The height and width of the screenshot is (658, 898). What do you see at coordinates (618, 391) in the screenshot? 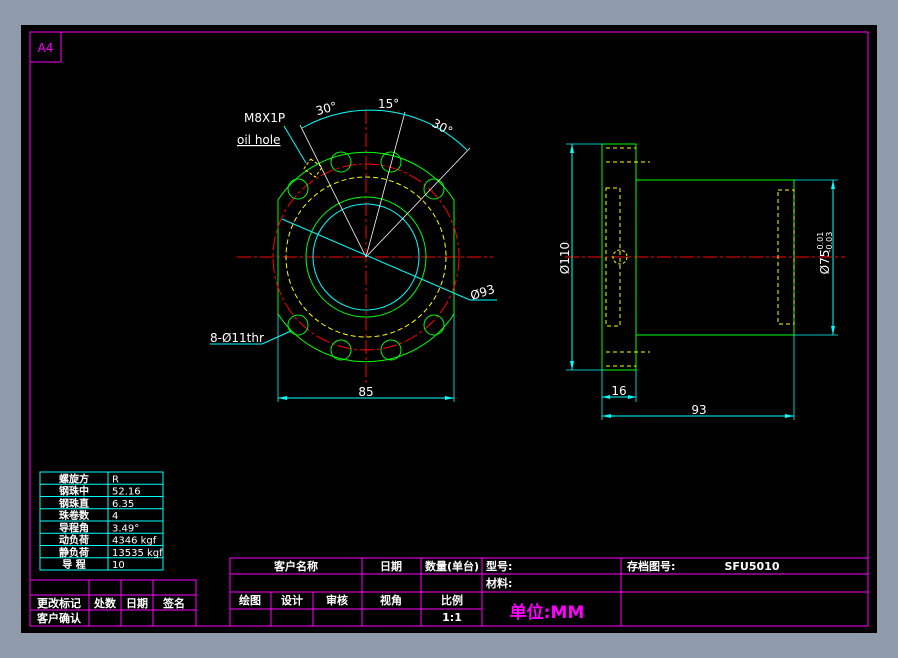
I see `thk-label: 16` at bounding box center [618, 391].